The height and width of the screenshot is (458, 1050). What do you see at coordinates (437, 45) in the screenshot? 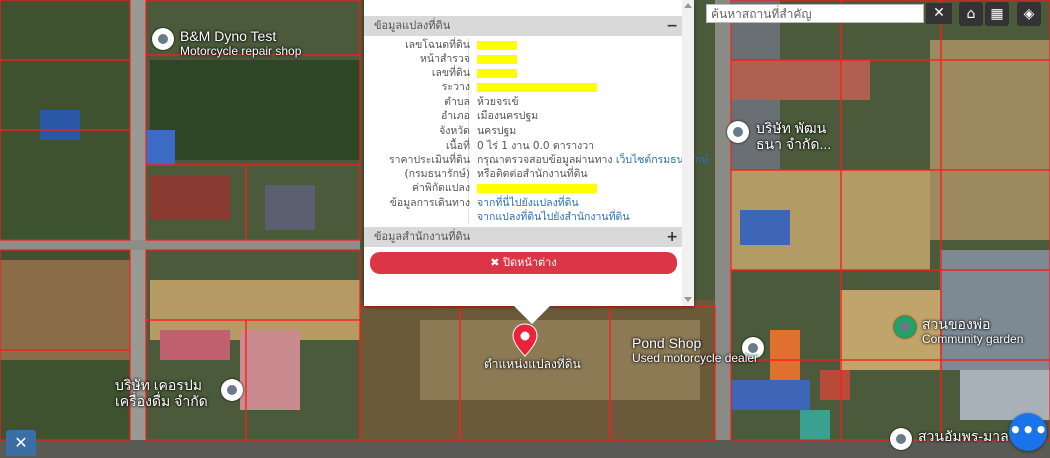
I see `info-label: เลขโฉนดที่ดิน` at bounding box center [437, 45].